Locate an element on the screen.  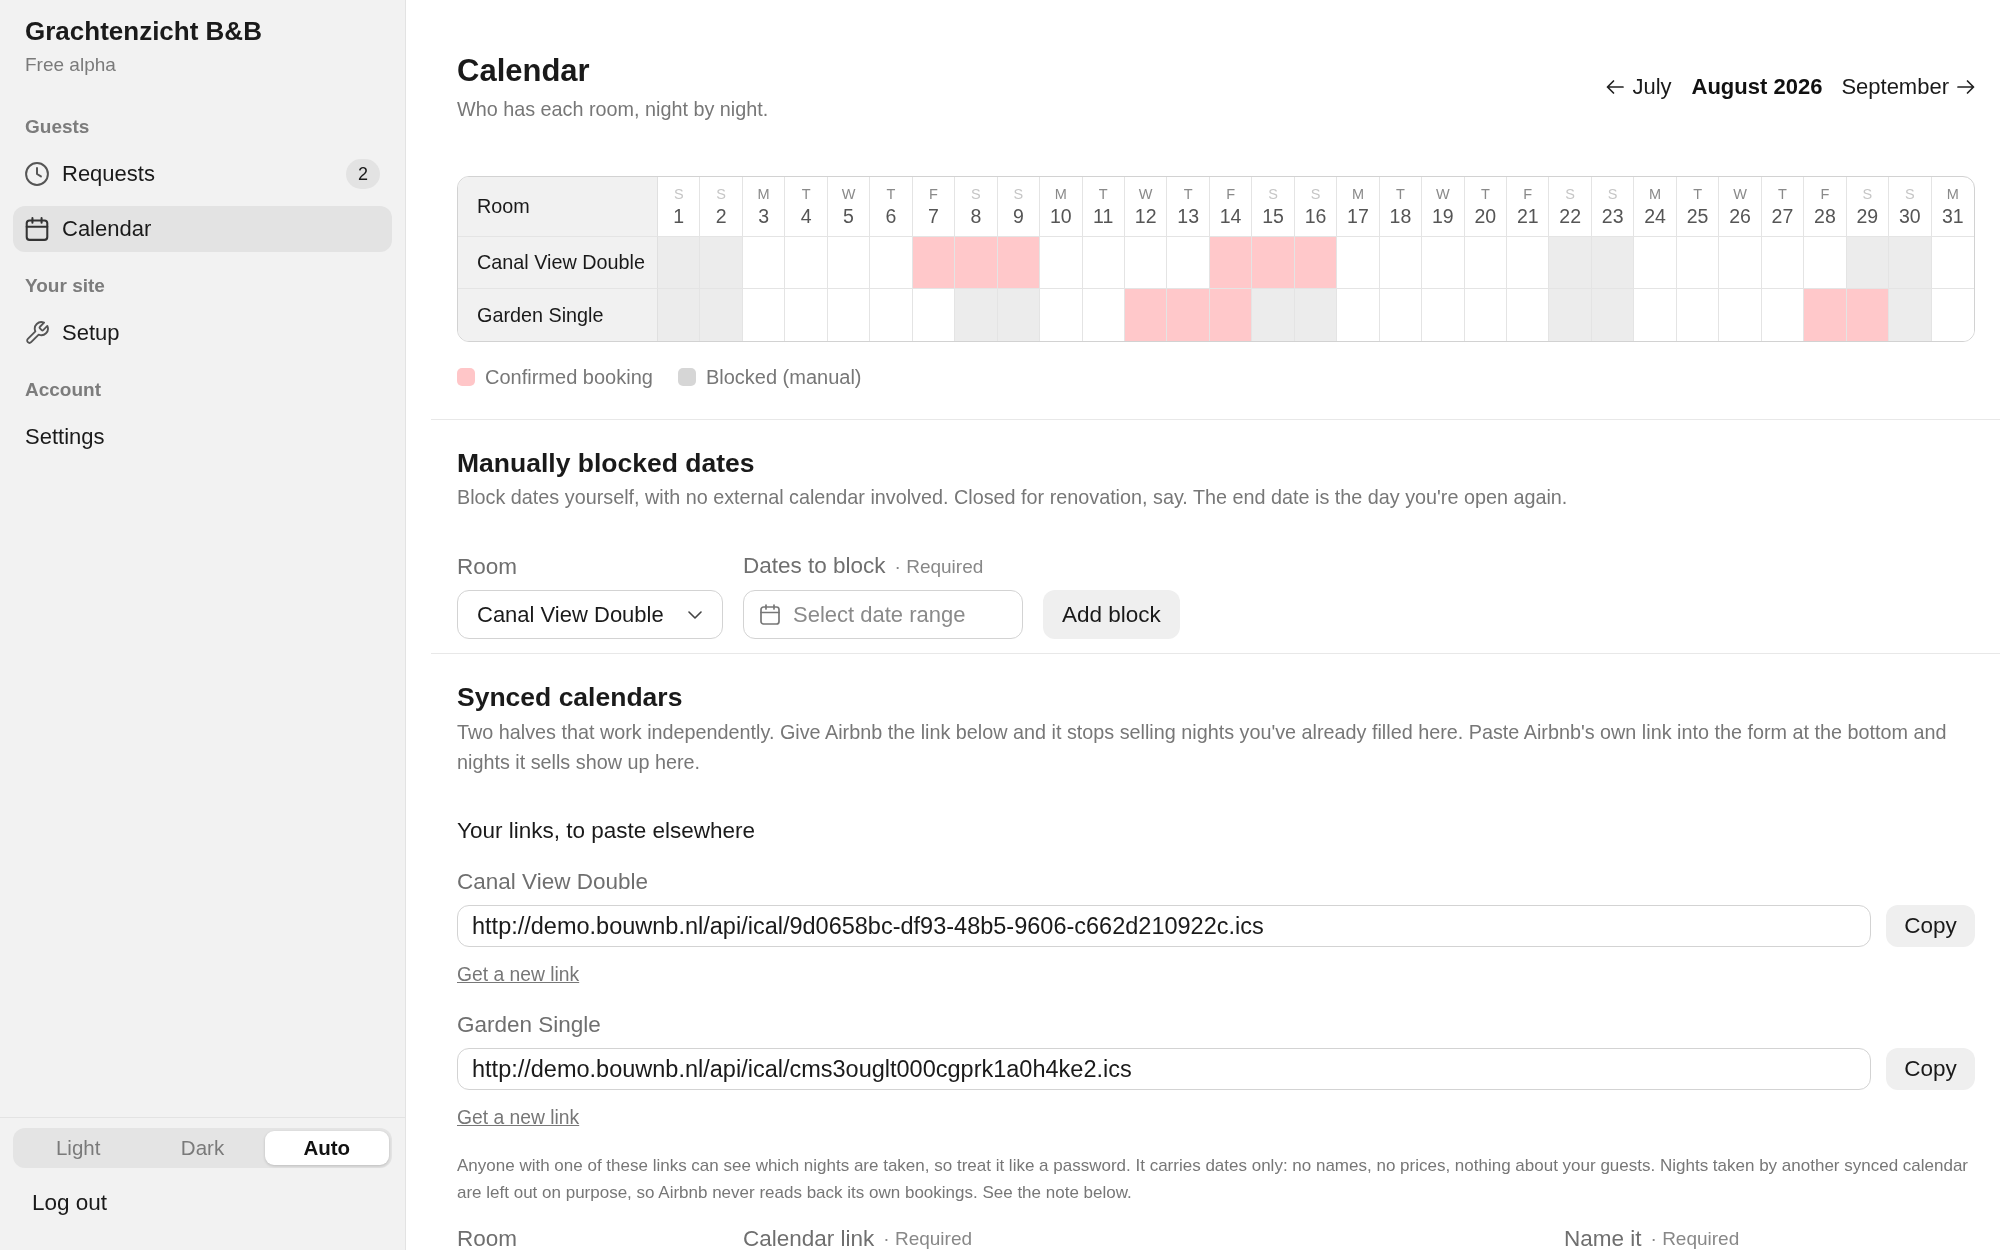
chevron-down-icon is located at coordinates (695, 614).